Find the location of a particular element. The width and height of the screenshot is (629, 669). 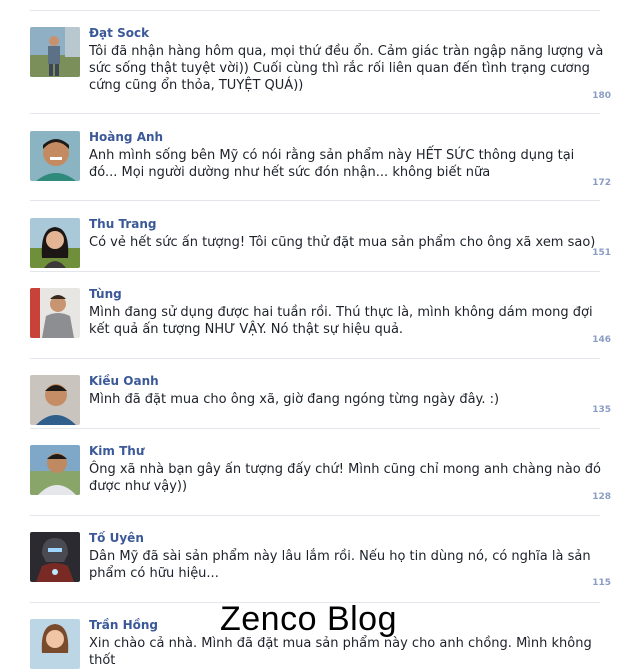

woman-portrait-photo-icon is located at coordinates (55, 243).